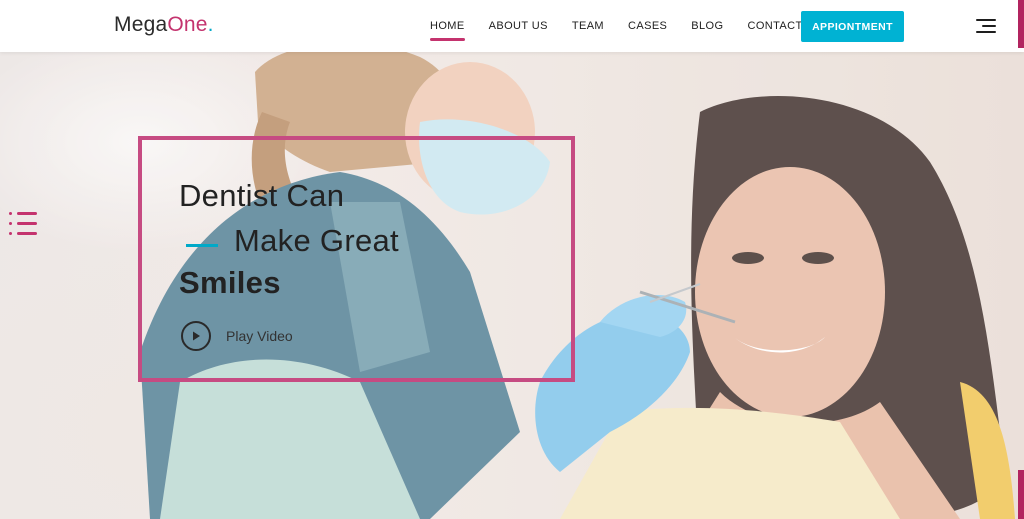  Describe the element at coordinates (647, 26) in the screenshot. I see `nav-item-cases: CASES` at that location.